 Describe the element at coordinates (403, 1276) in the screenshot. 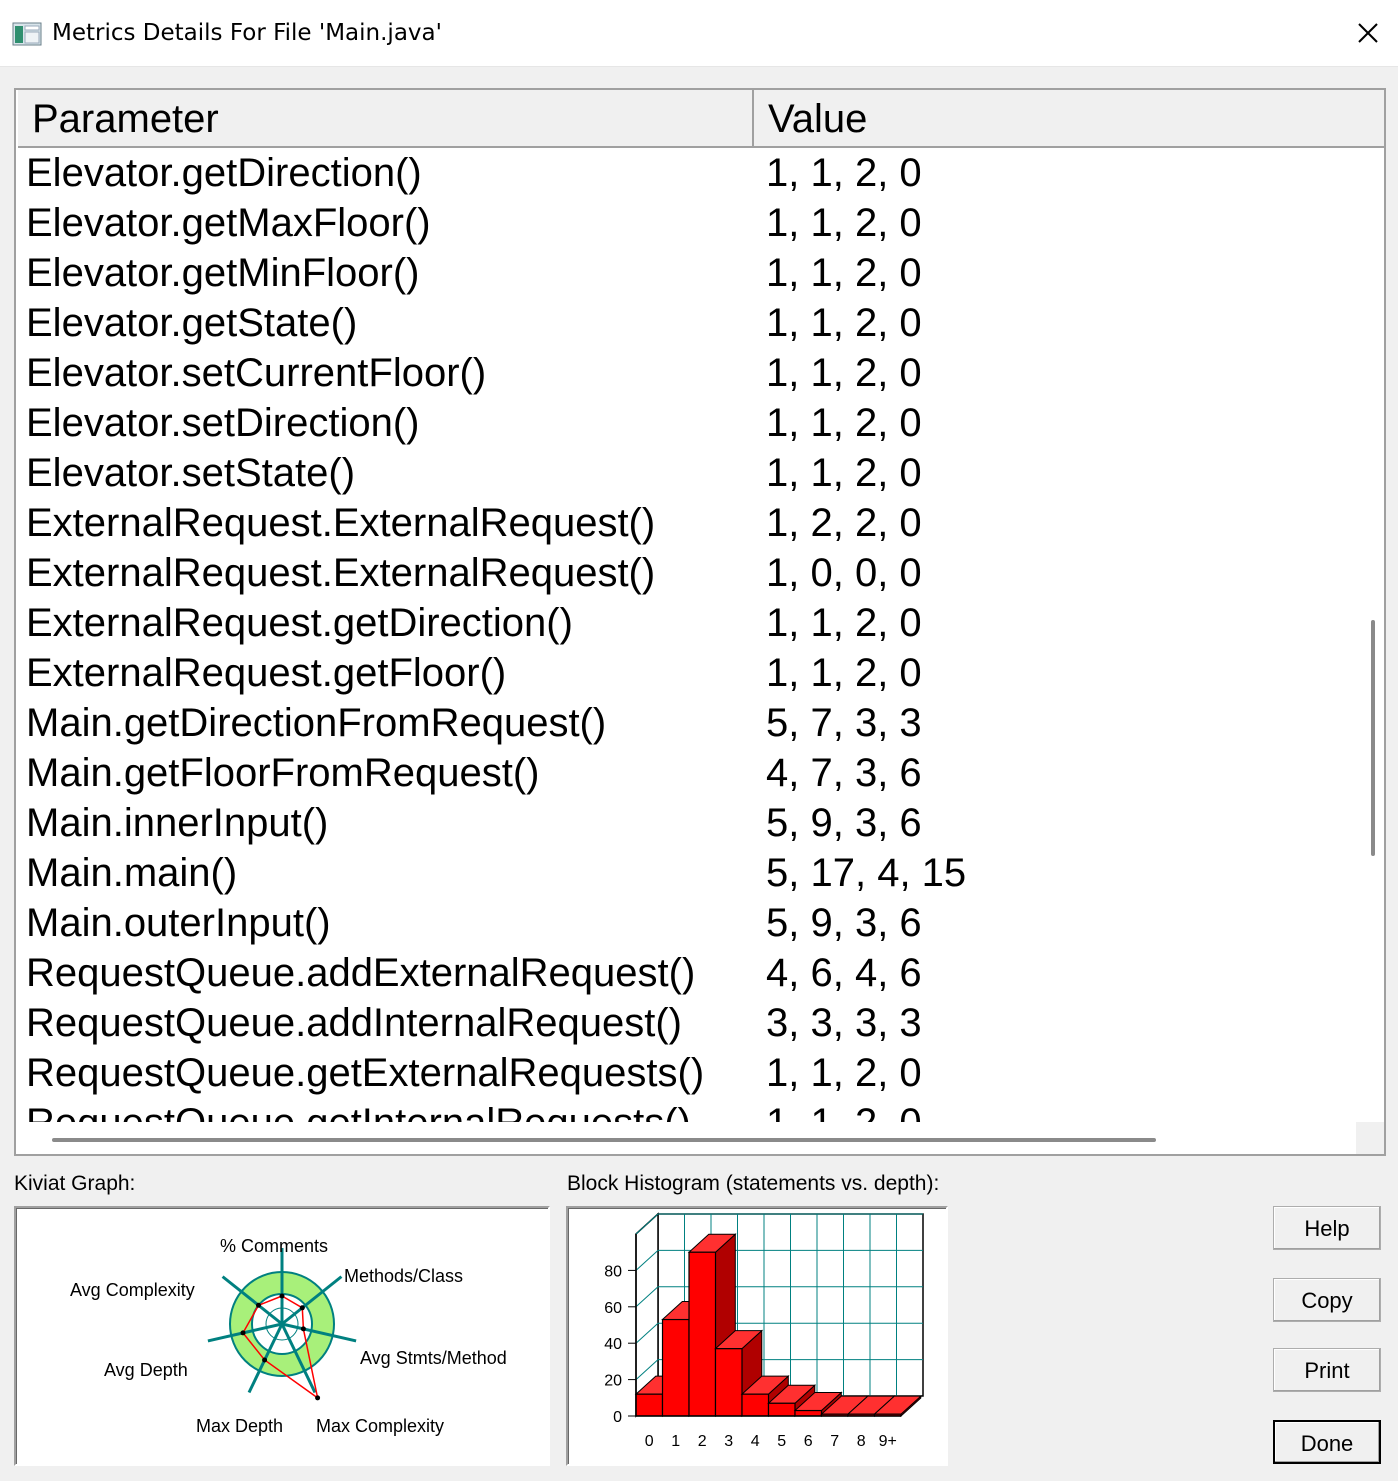

I see `kiviat-axis-label: Methods/Class` at that location.